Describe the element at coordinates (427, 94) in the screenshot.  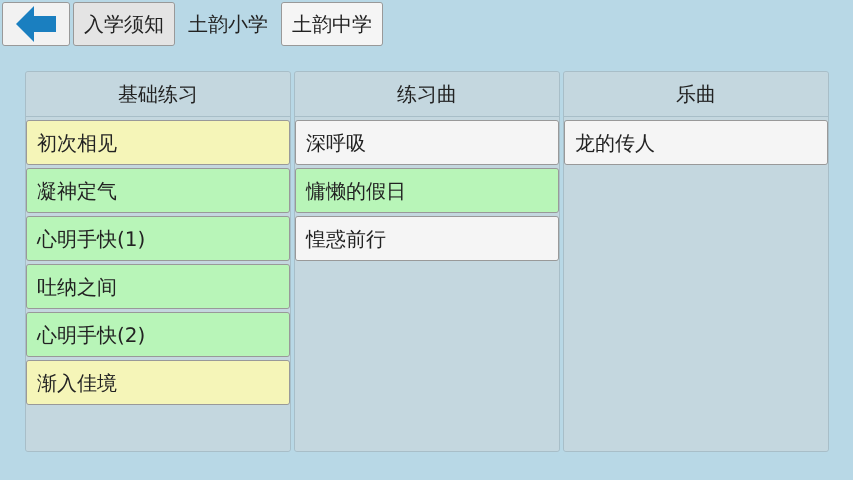
I see `column-header: 练习曲` at that location.